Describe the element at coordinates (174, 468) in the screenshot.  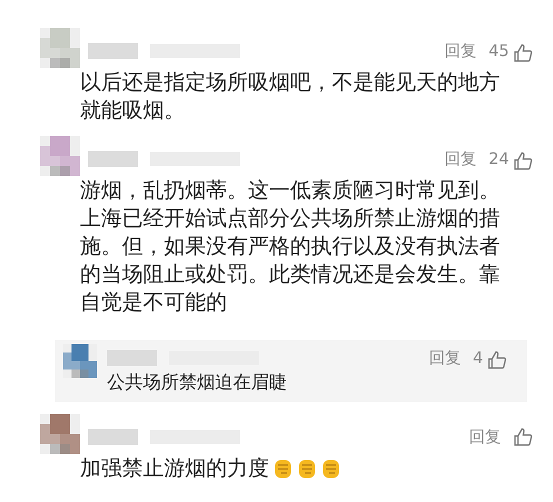
I see `comment-text: 加强禁止游烟的力度` at that location.